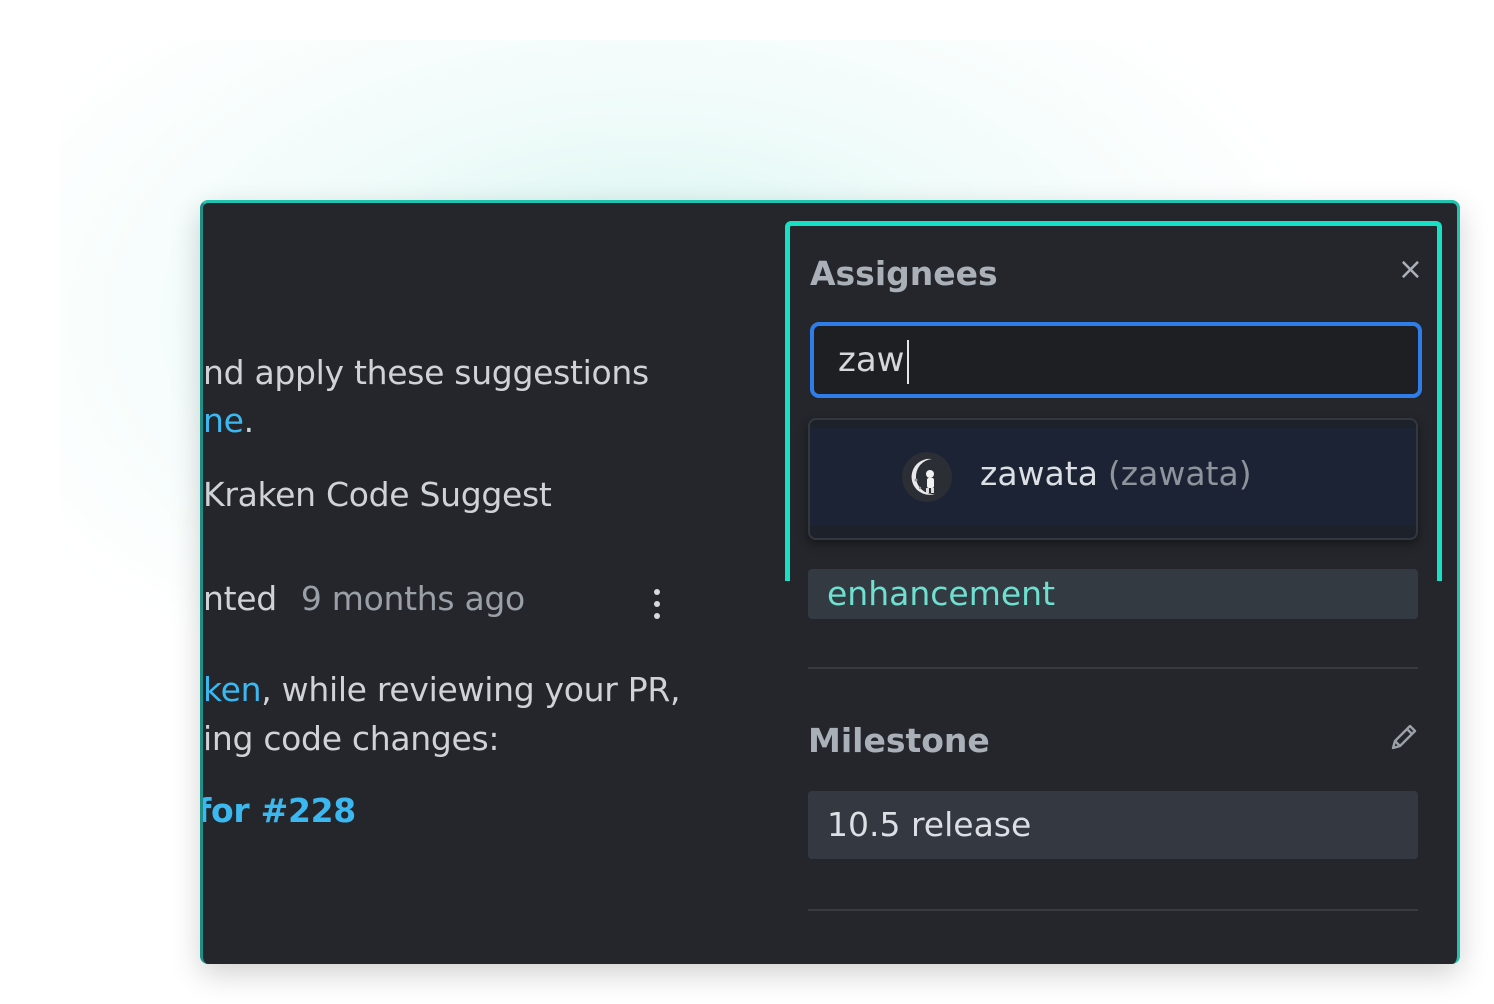  What do you see at coordinates (249, 420) in the screenshot?
I see `comment-line-2-rest: .` at bounding box center [249, 420].